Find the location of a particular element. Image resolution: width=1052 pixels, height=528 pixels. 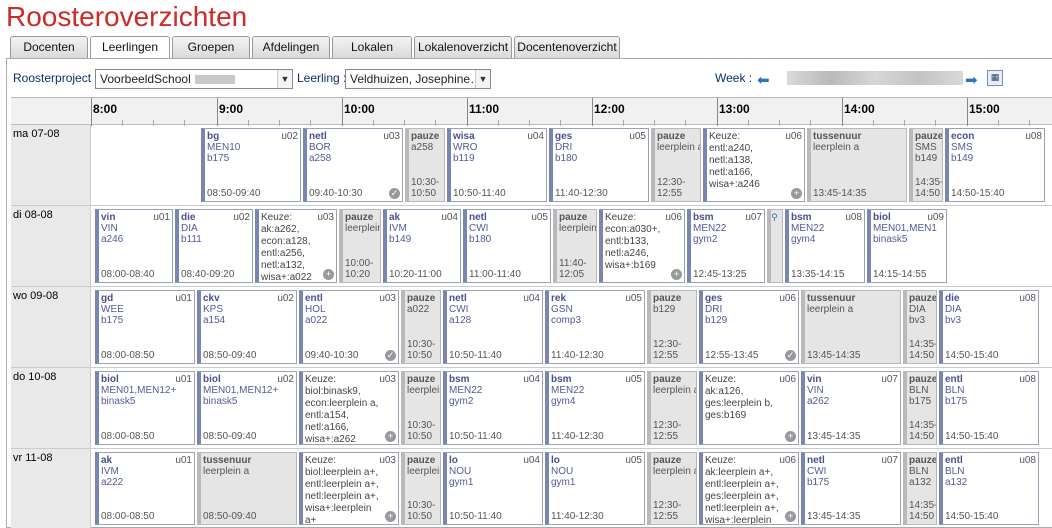

lesson-detail: NOU is located at coordinates (562, 471).